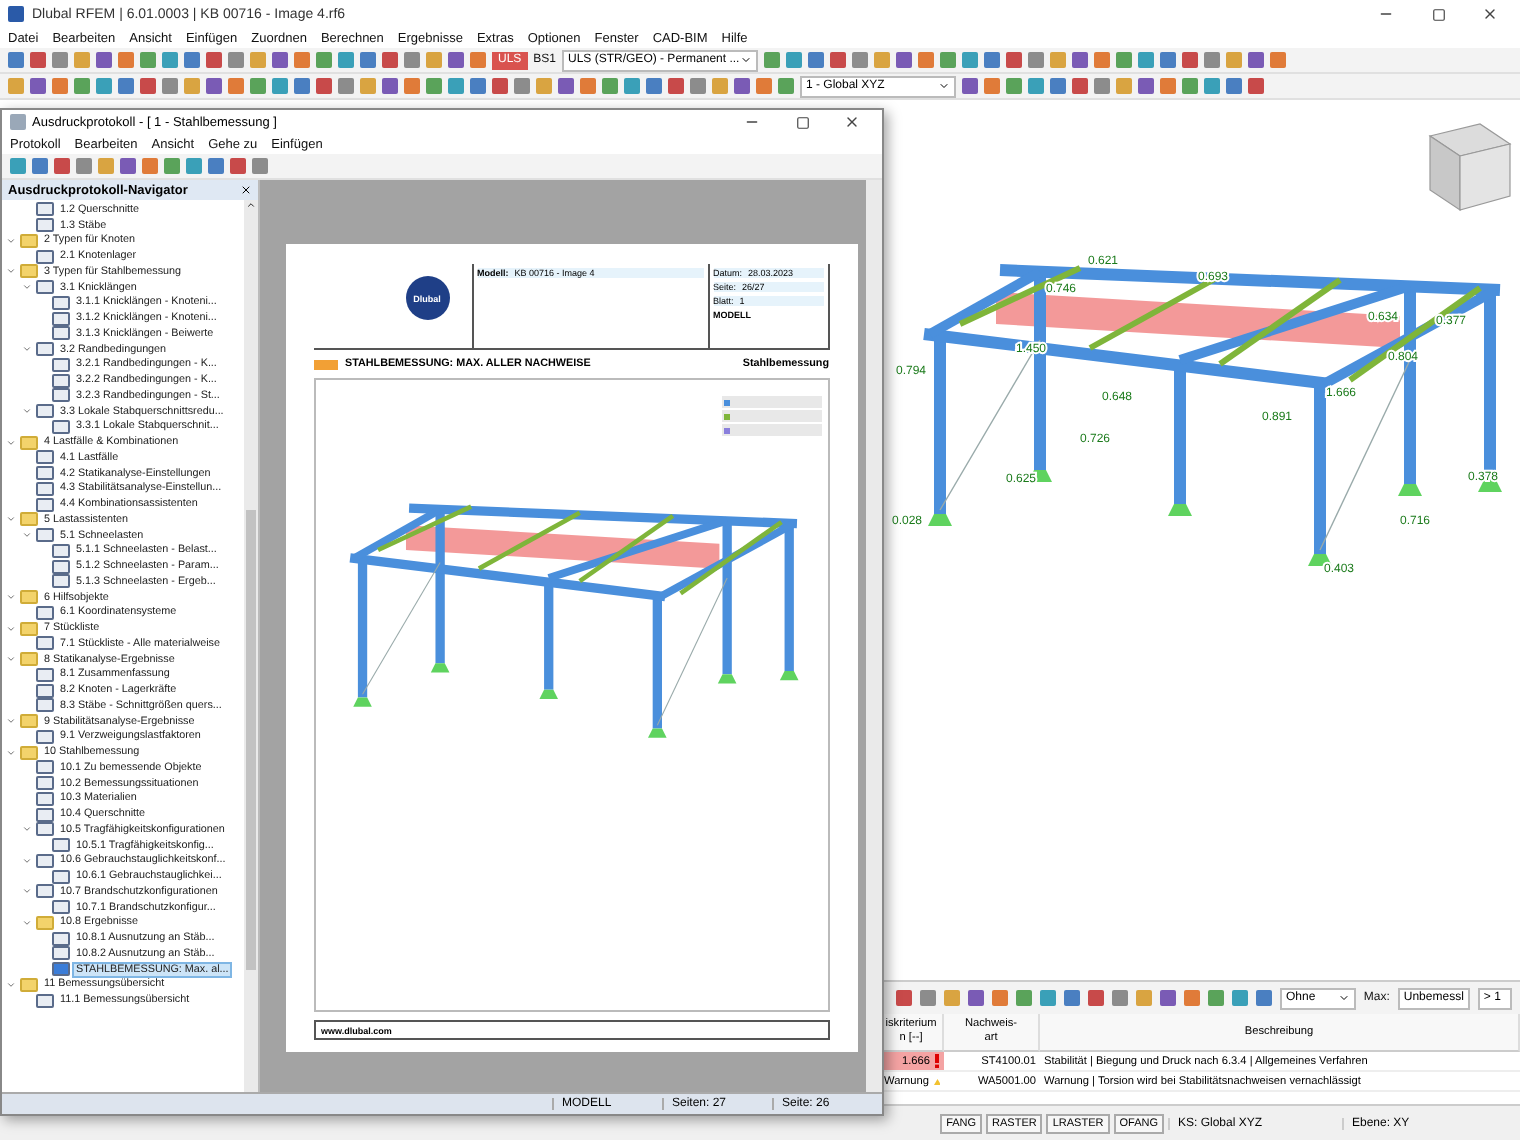  I want to click on color-legend, so click(771, 416).